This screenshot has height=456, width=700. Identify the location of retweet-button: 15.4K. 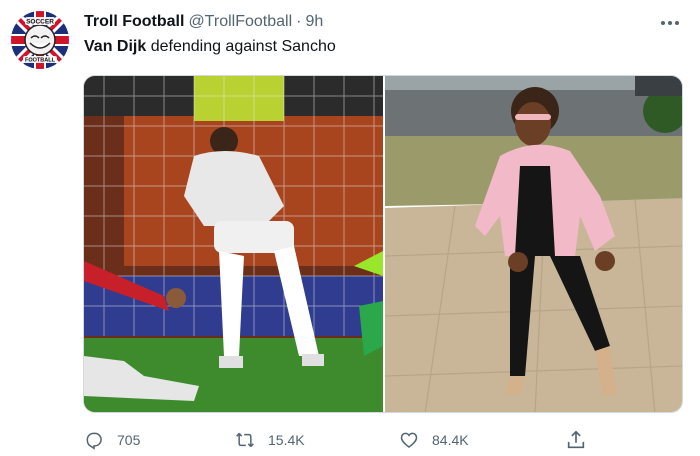
(269, 440).